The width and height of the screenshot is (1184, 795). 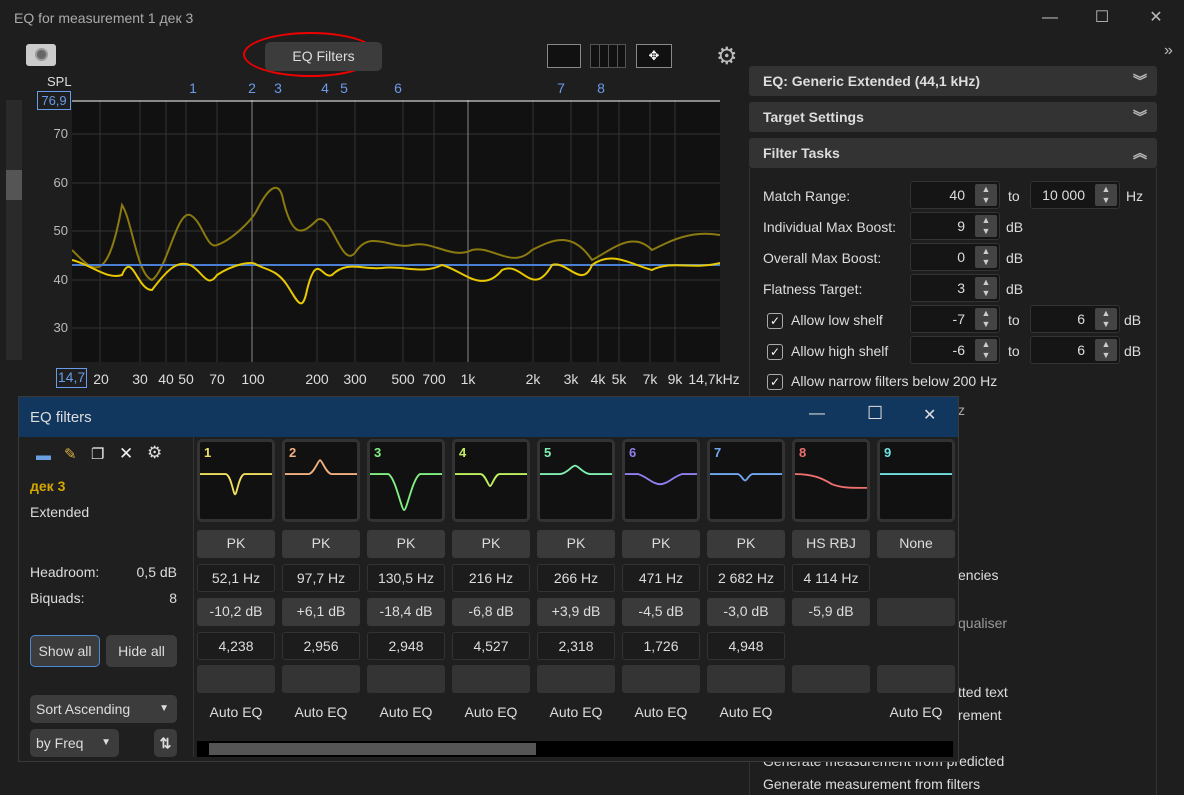 I want to click on match-range-from: 40 ▲ ▼, so click(x=955, y=195).